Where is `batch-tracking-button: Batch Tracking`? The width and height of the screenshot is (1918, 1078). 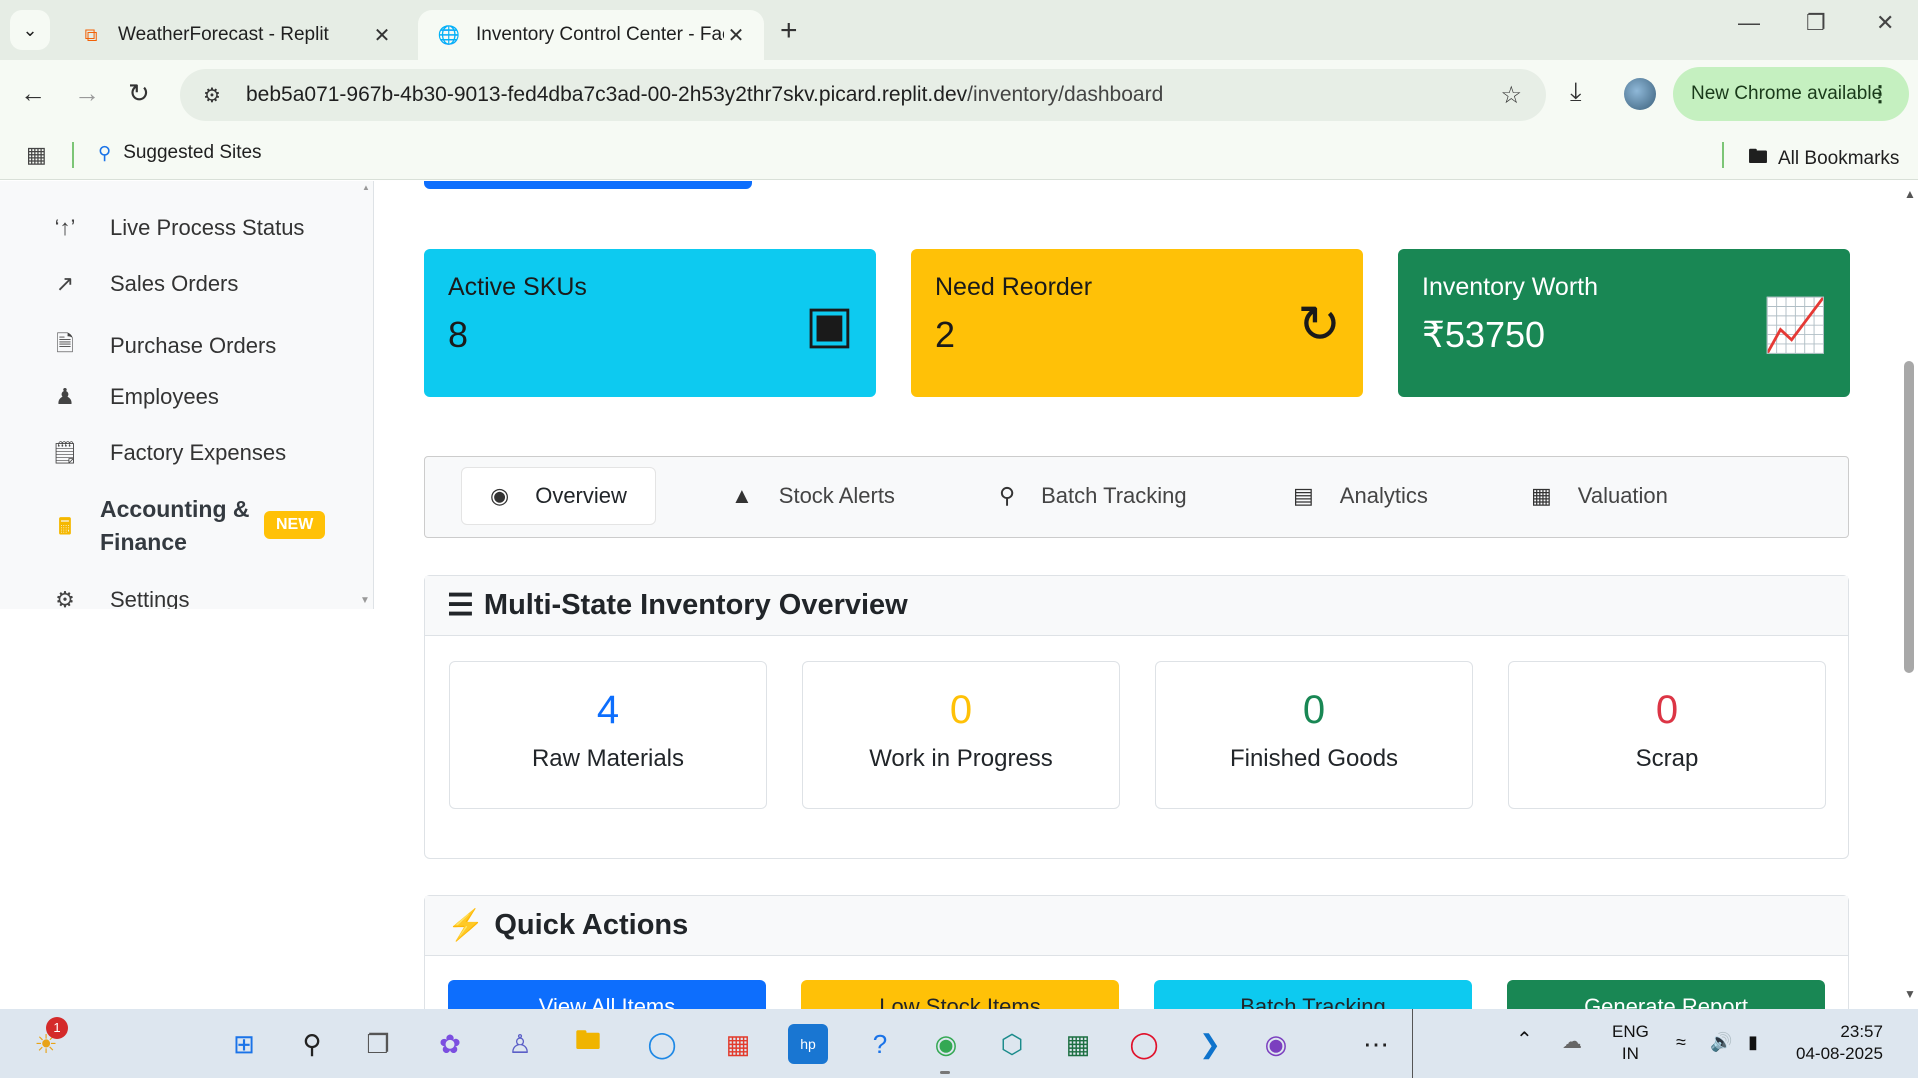
batch-tracking-button: Batch Tracking is located at coordinates (1313, 994).